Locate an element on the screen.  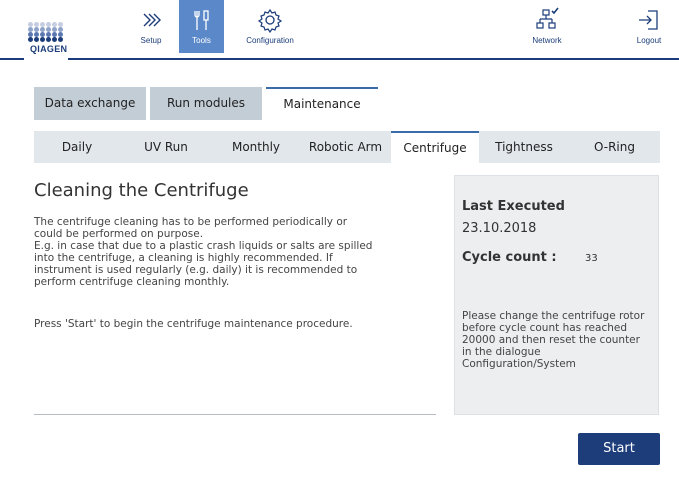
cycle-count-value: 33 is located at coordinates (591, 258).